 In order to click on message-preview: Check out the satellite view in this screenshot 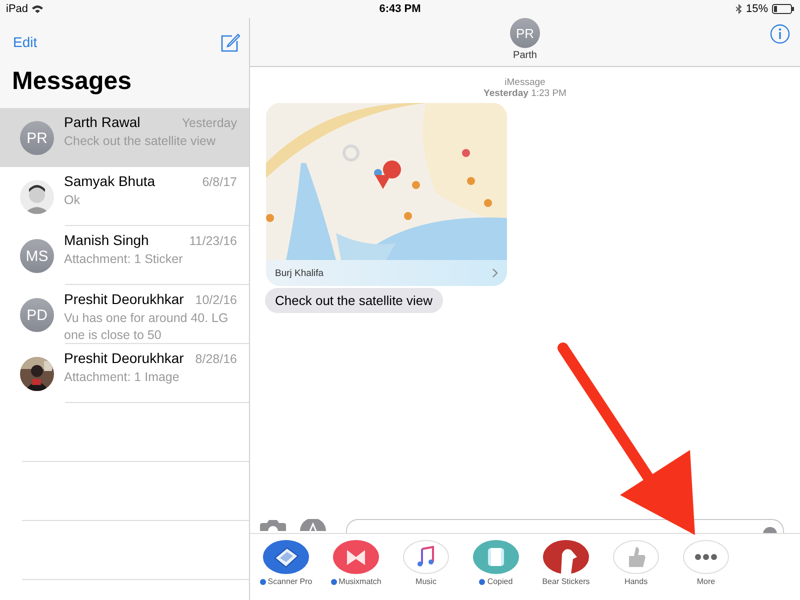, I will do `click(140, 141)`.